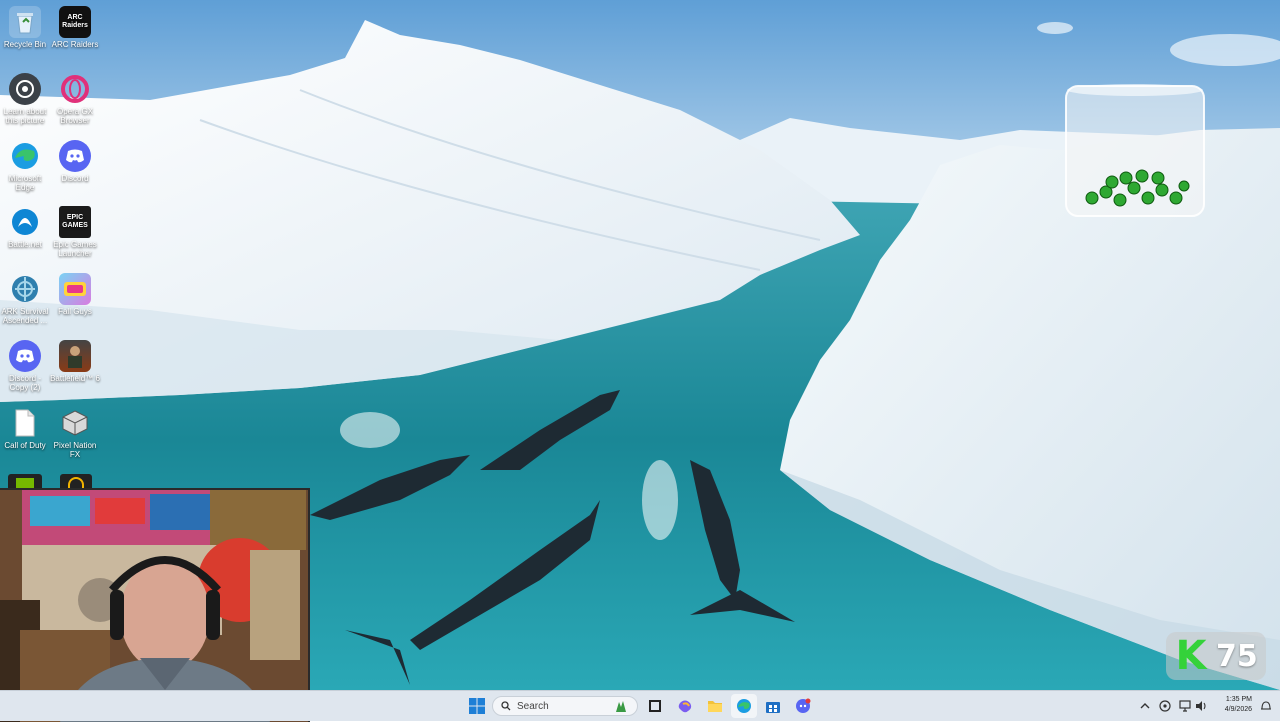 Image resolution: width=1280 pixels, height=722 pixels. What do you see at coordinates (1191, 656) in the screenshot?
I see `k-letter: K` at bounding box center [1191, 656].